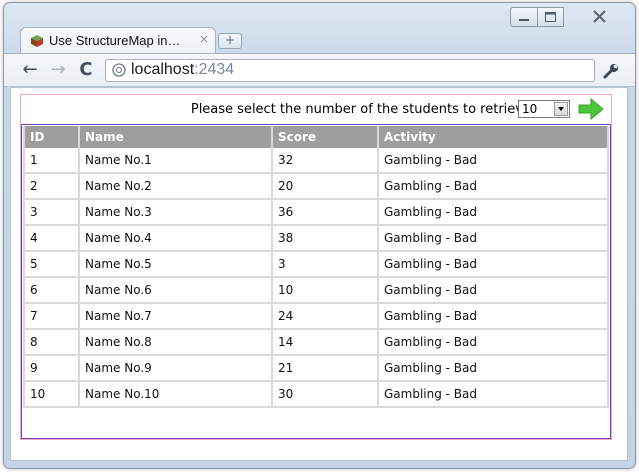  What do you see at coordinates (591, 109) in the screenshot?
I see `go-arrow-icon` at bounding box center [591, 109].